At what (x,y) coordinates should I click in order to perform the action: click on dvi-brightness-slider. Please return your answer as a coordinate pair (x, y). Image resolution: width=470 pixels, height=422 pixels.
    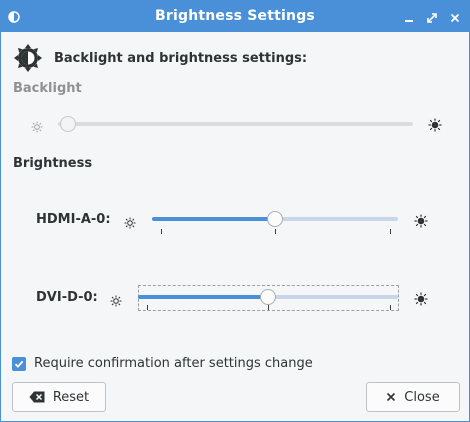
    Looking at the image, I should click on (268, 299).